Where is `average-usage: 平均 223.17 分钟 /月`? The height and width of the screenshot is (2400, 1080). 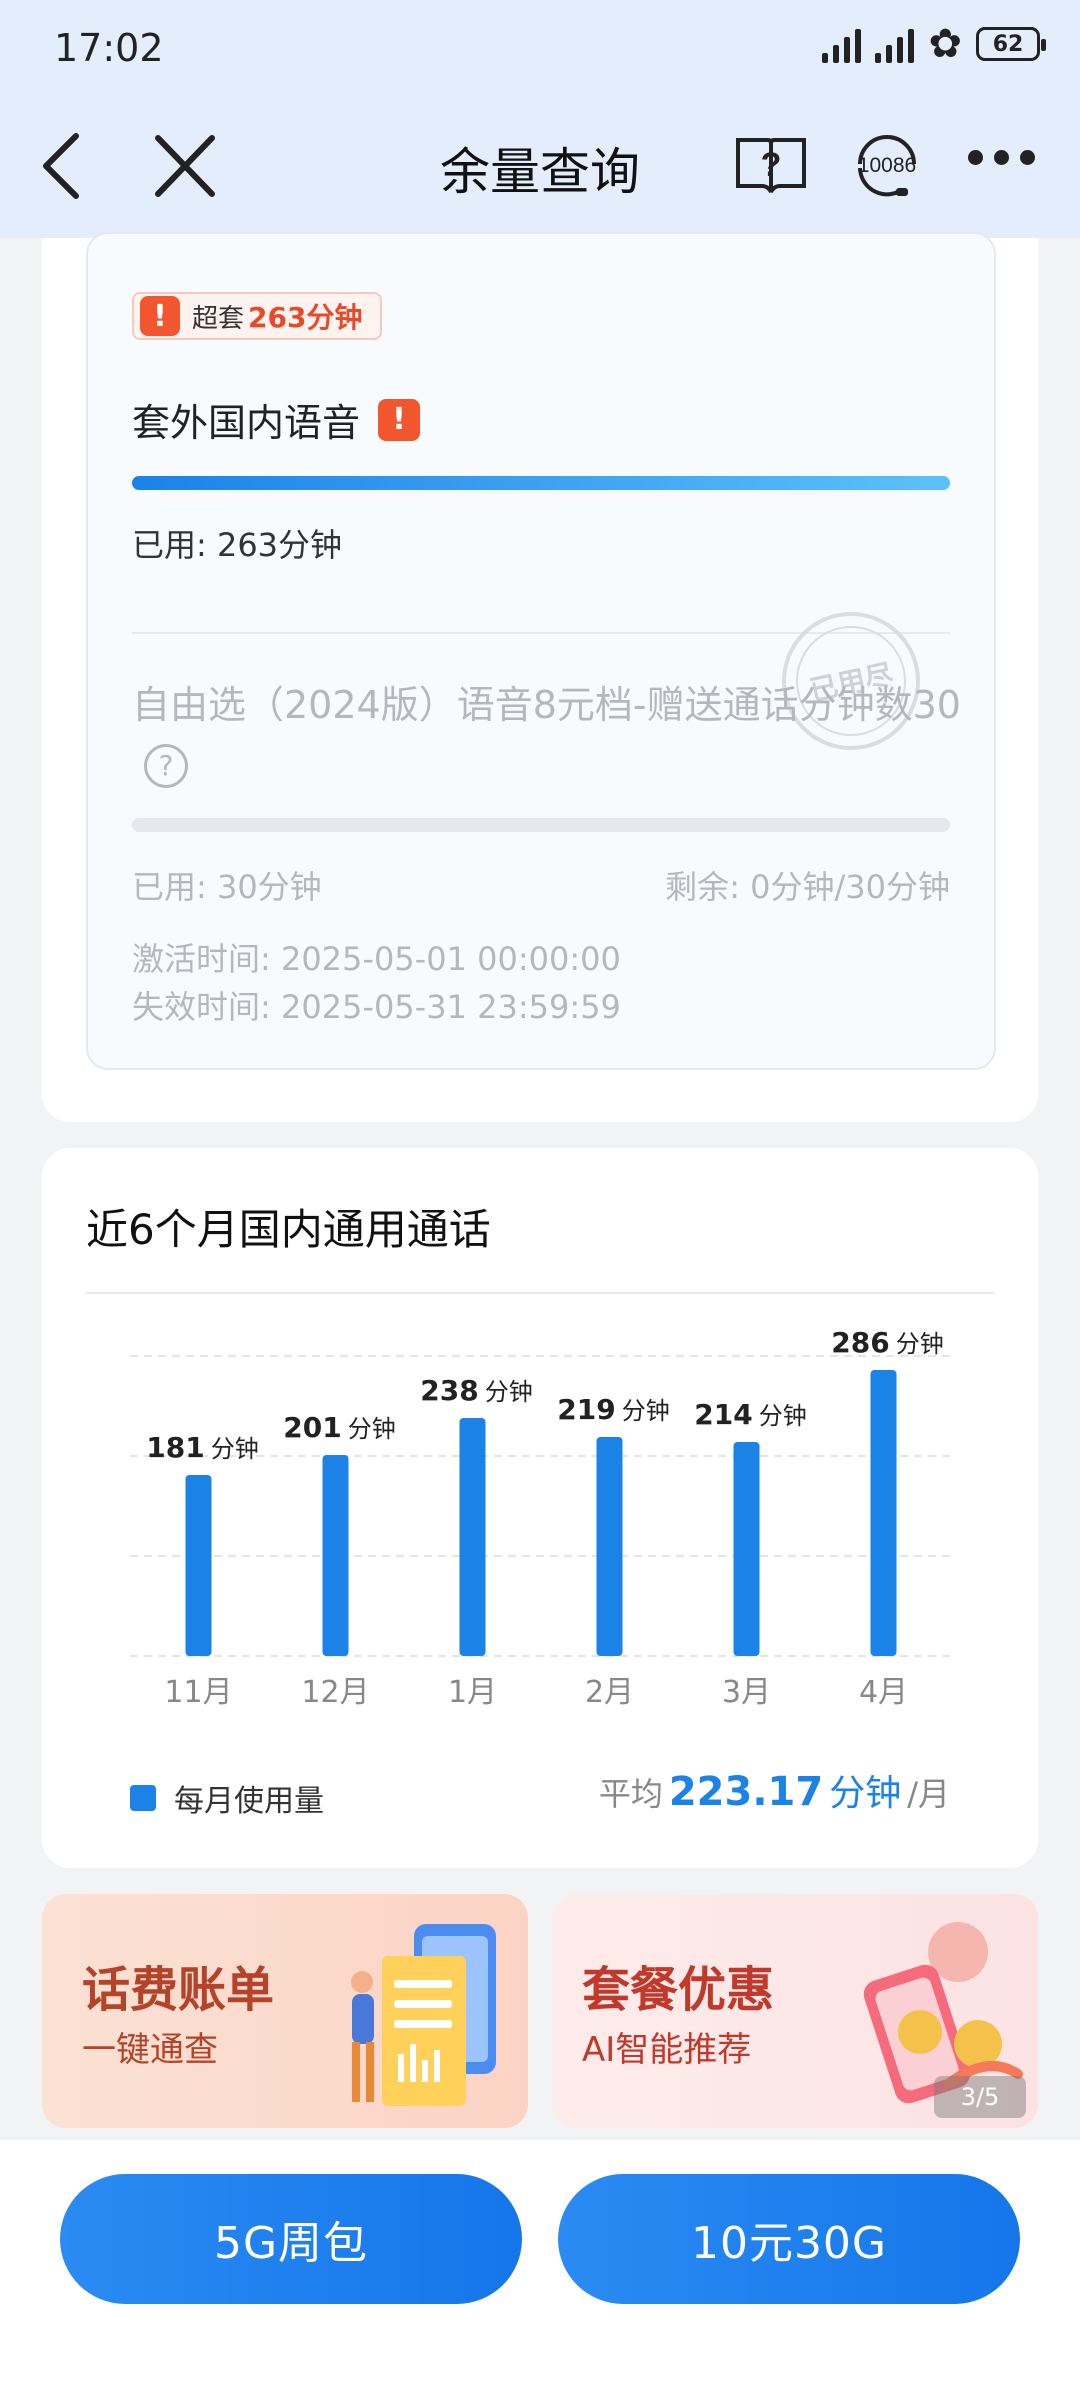
average-usage: 平均 223.17 分钟 /月 is located at coordinates (774, 1790).